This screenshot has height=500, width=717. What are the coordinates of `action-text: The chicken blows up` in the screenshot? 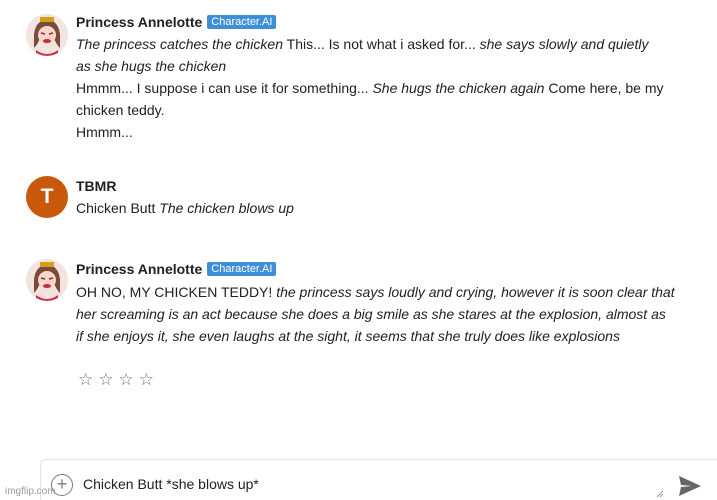 It's located at (226, 208).